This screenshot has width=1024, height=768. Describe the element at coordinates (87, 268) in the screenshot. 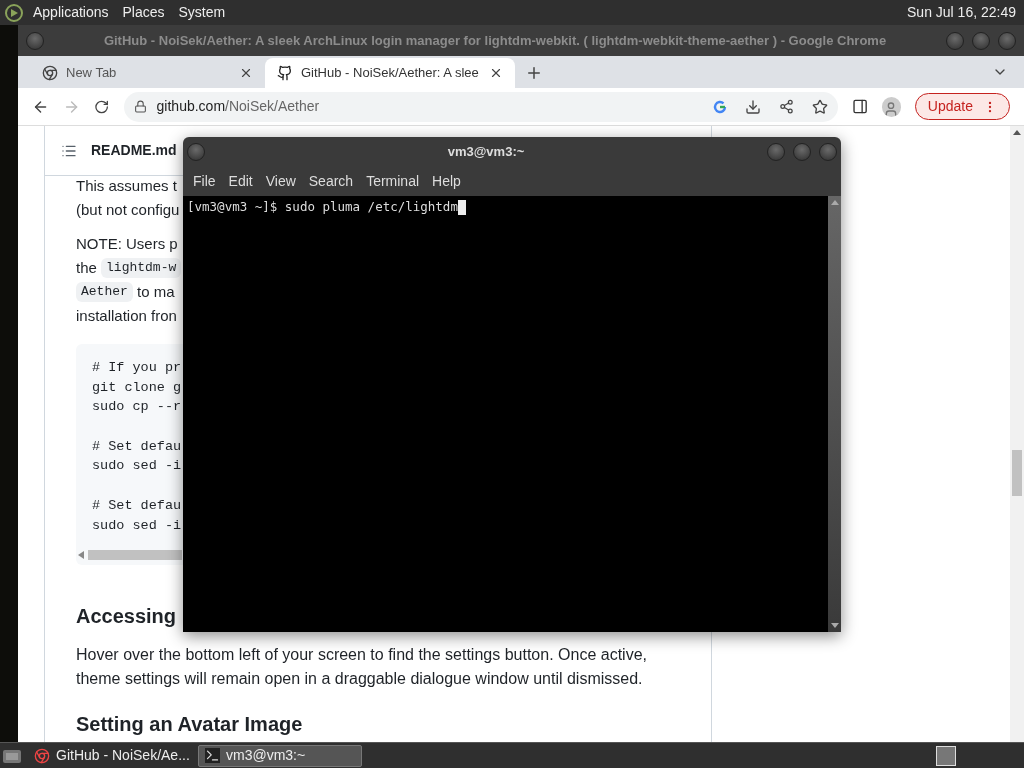

I see `paragraph-text: the` at that location.